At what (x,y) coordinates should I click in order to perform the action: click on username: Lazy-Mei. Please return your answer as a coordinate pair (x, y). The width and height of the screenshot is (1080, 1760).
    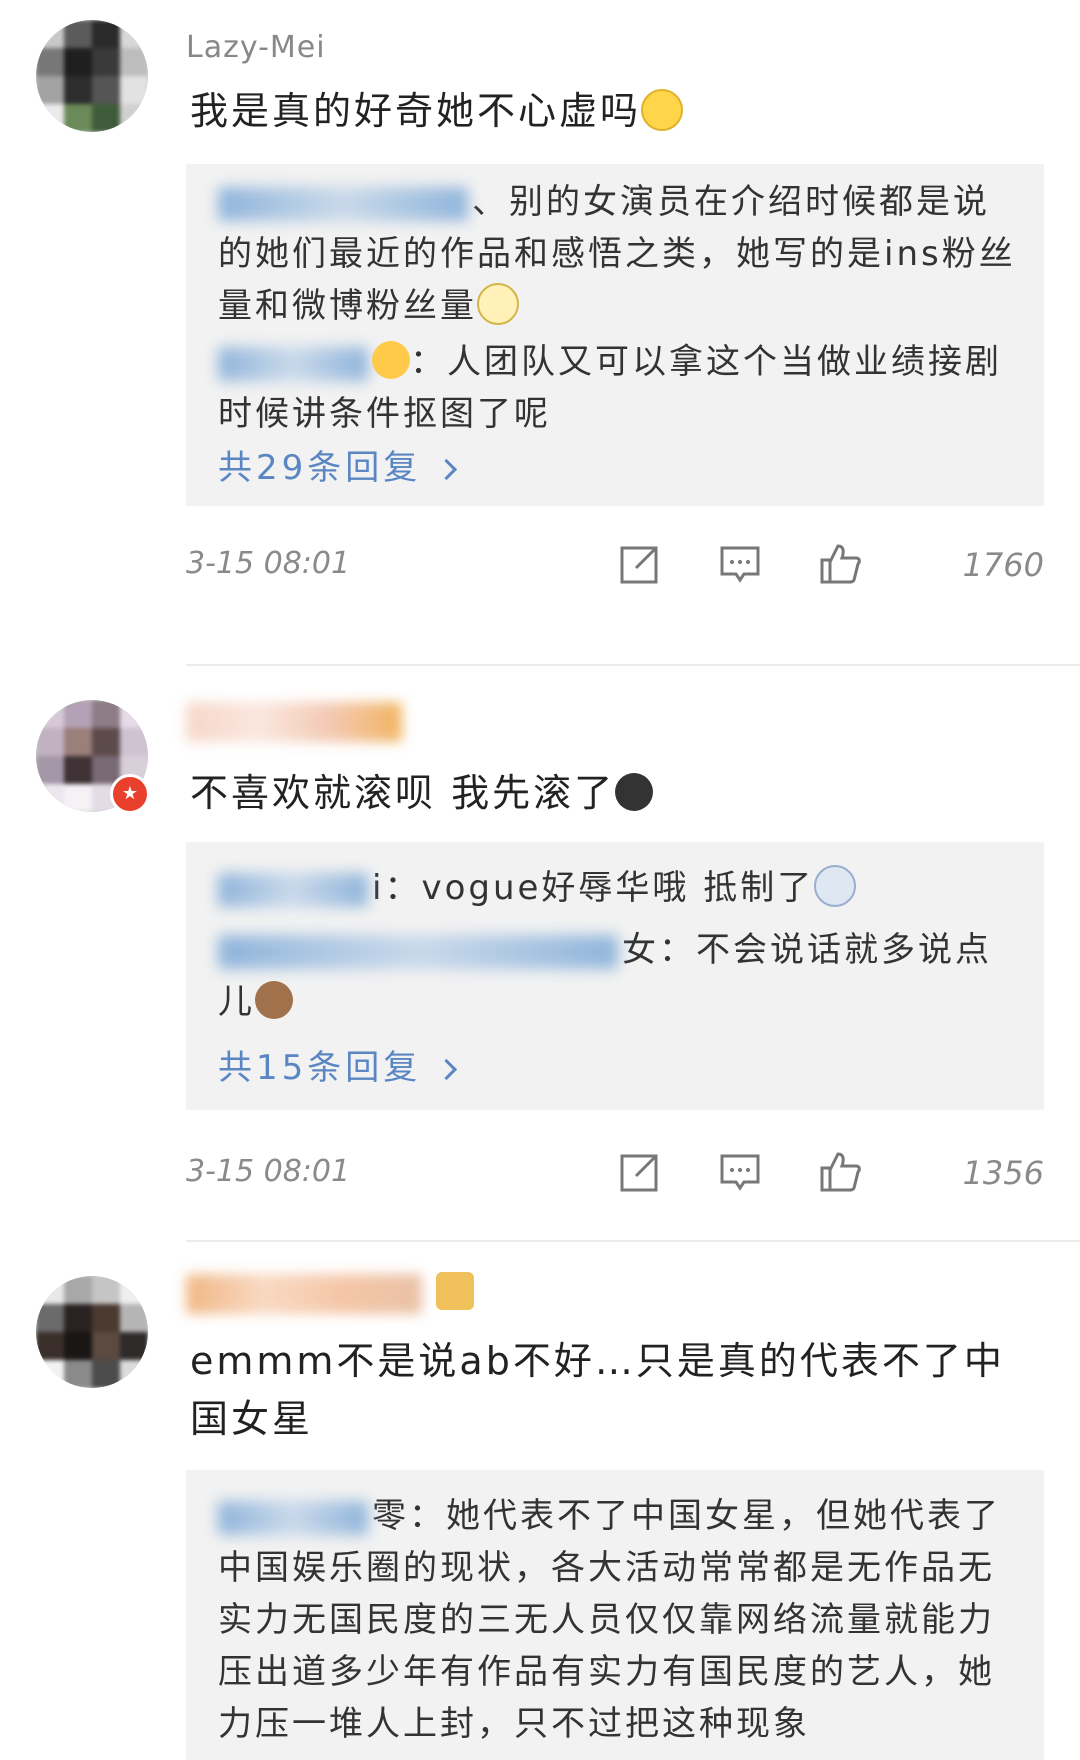
    Looking at the image, I should click on (256, 50).